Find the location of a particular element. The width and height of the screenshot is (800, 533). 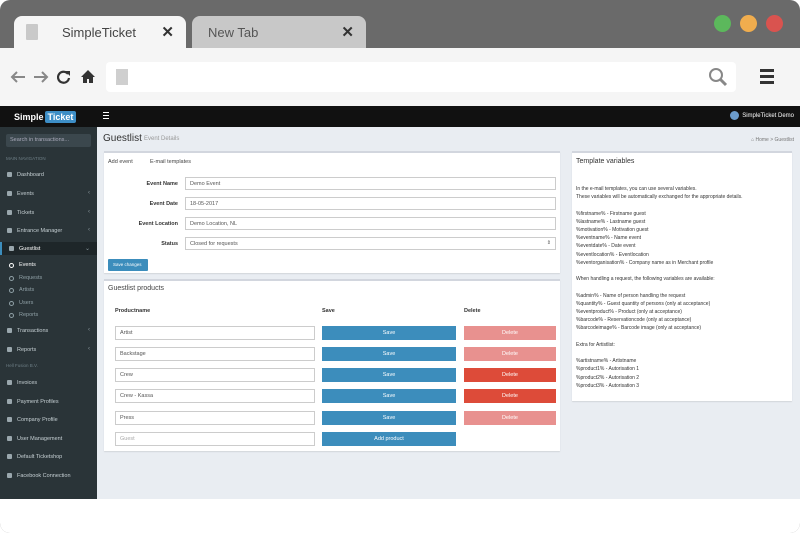

form-row-status: Status Closed for requests ⇕ is located at coordinates (332, 244).